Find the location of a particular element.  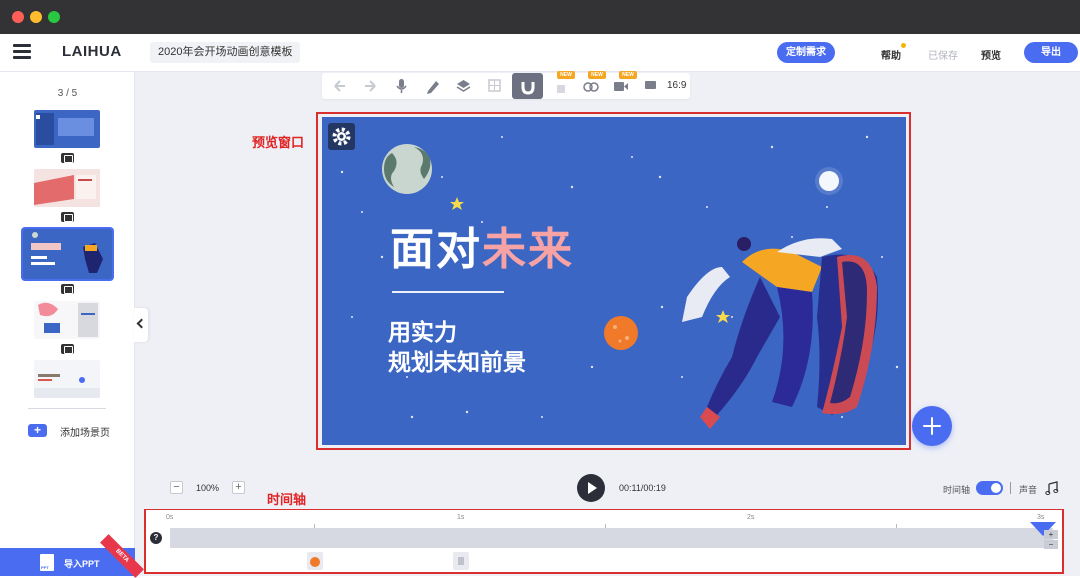

timeline-zoom-out-button: − is located at coordinates (1051, 544).